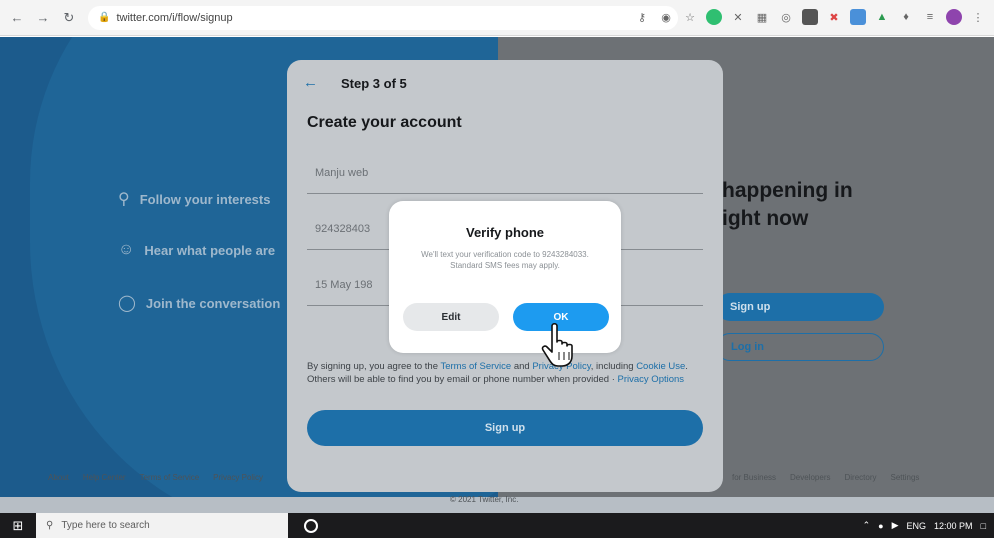  I want to click on footer-link: Developers, so click(810, 477).